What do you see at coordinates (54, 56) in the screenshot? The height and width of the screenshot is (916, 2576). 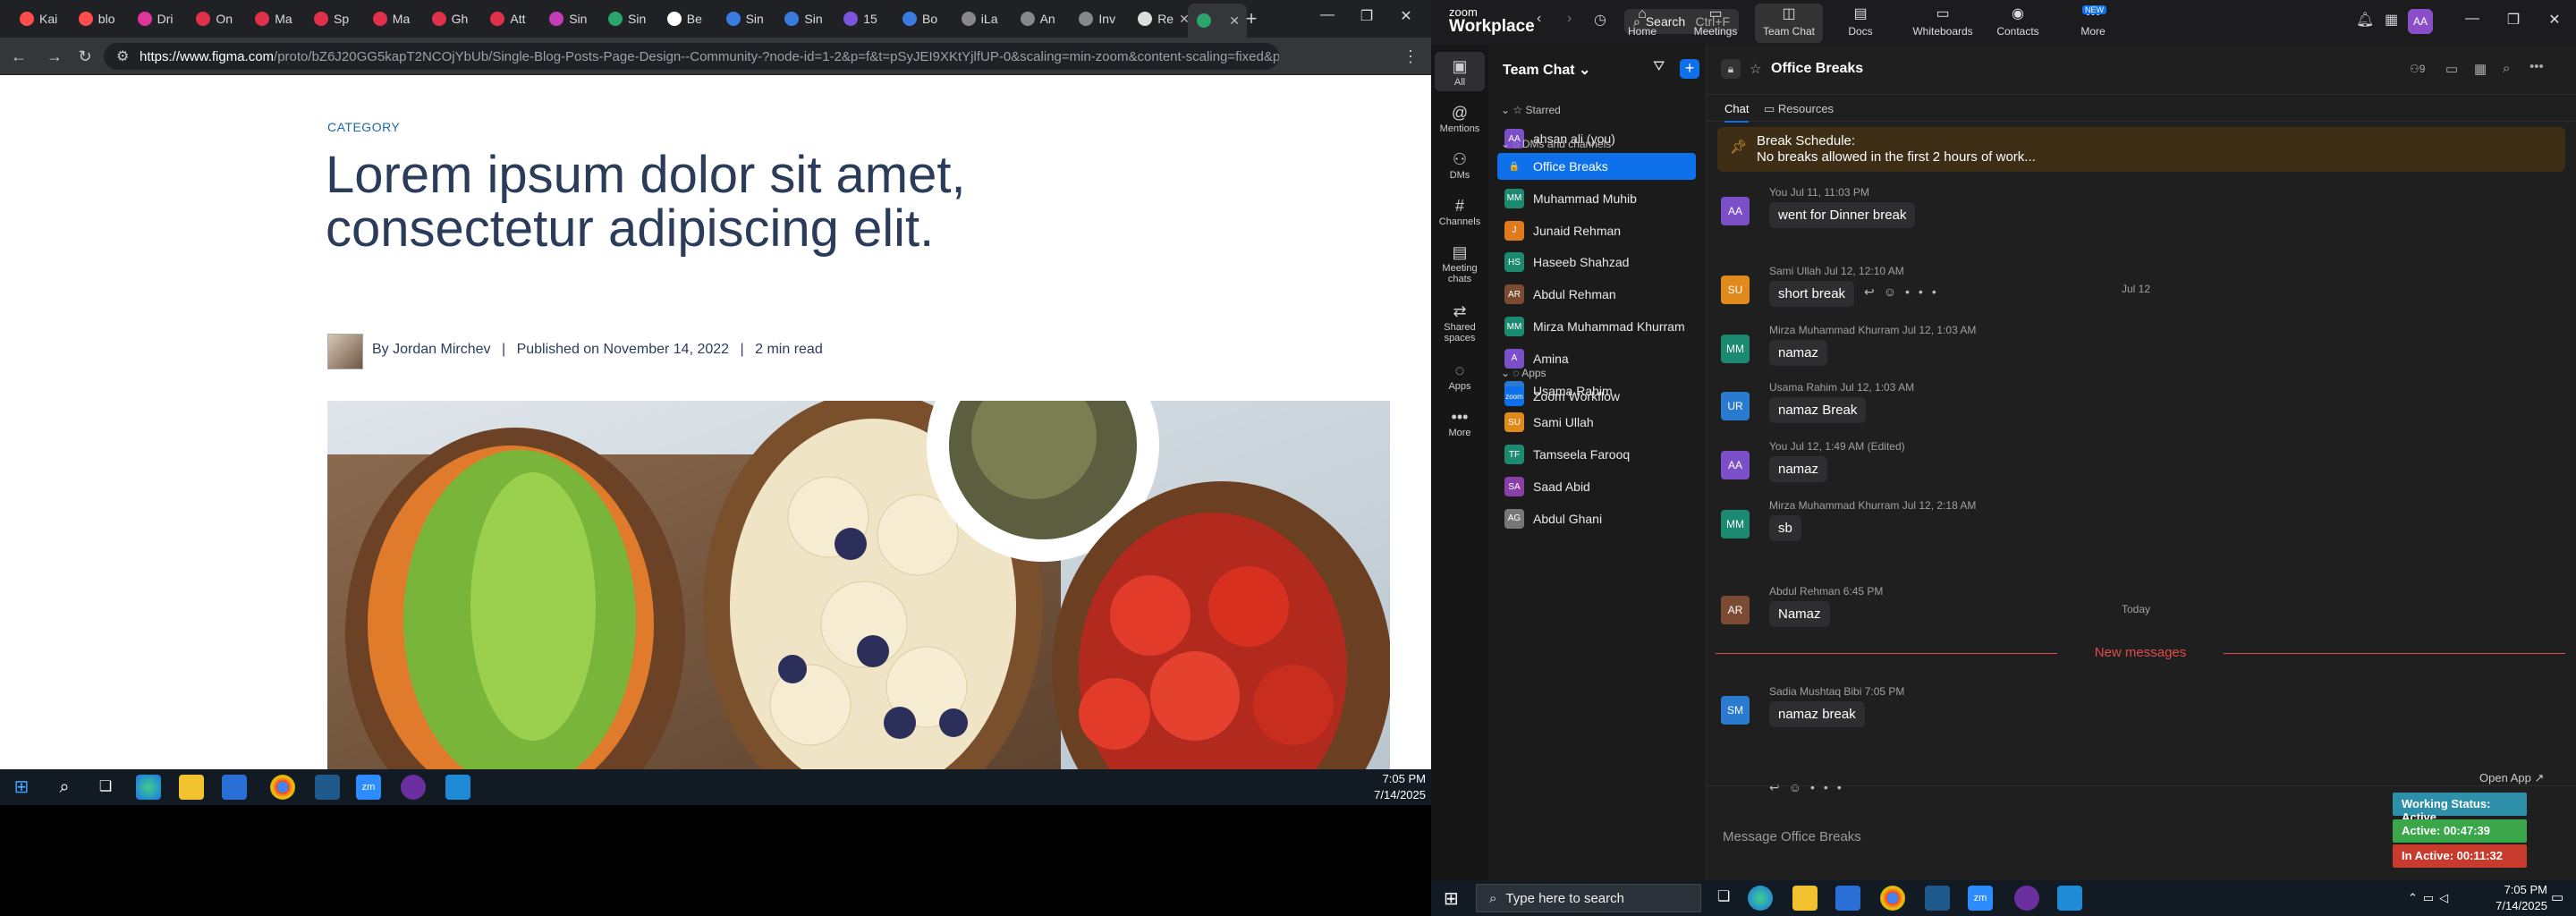 I see `forward-icon: →` at bounding box center [54, 56].